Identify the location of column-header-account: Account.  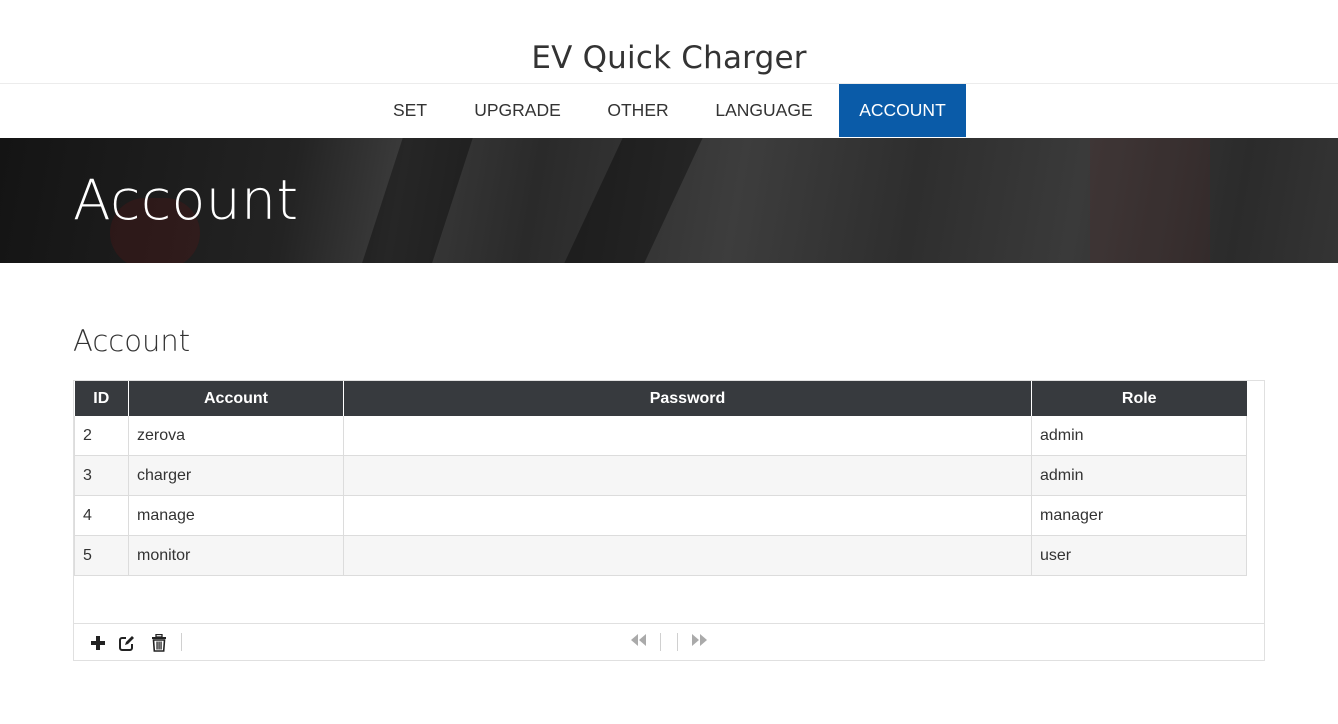
(236, 398).